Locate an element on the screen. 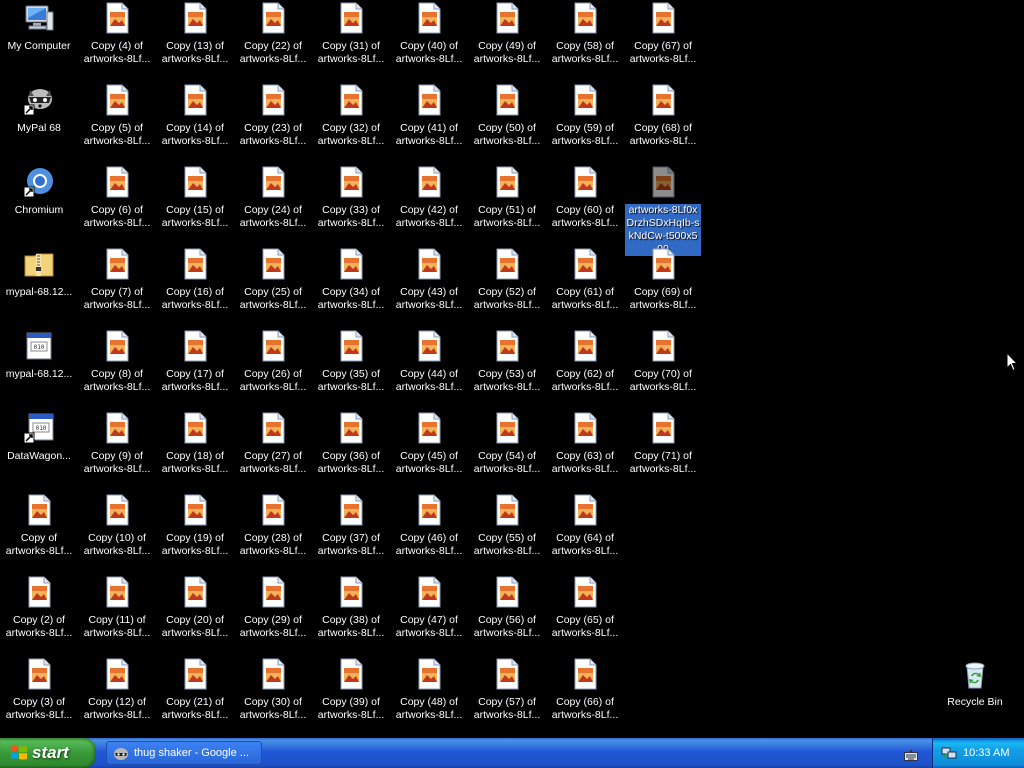  desktop-icon-chromium-label: Chromium is located at coordinates (39, 210).